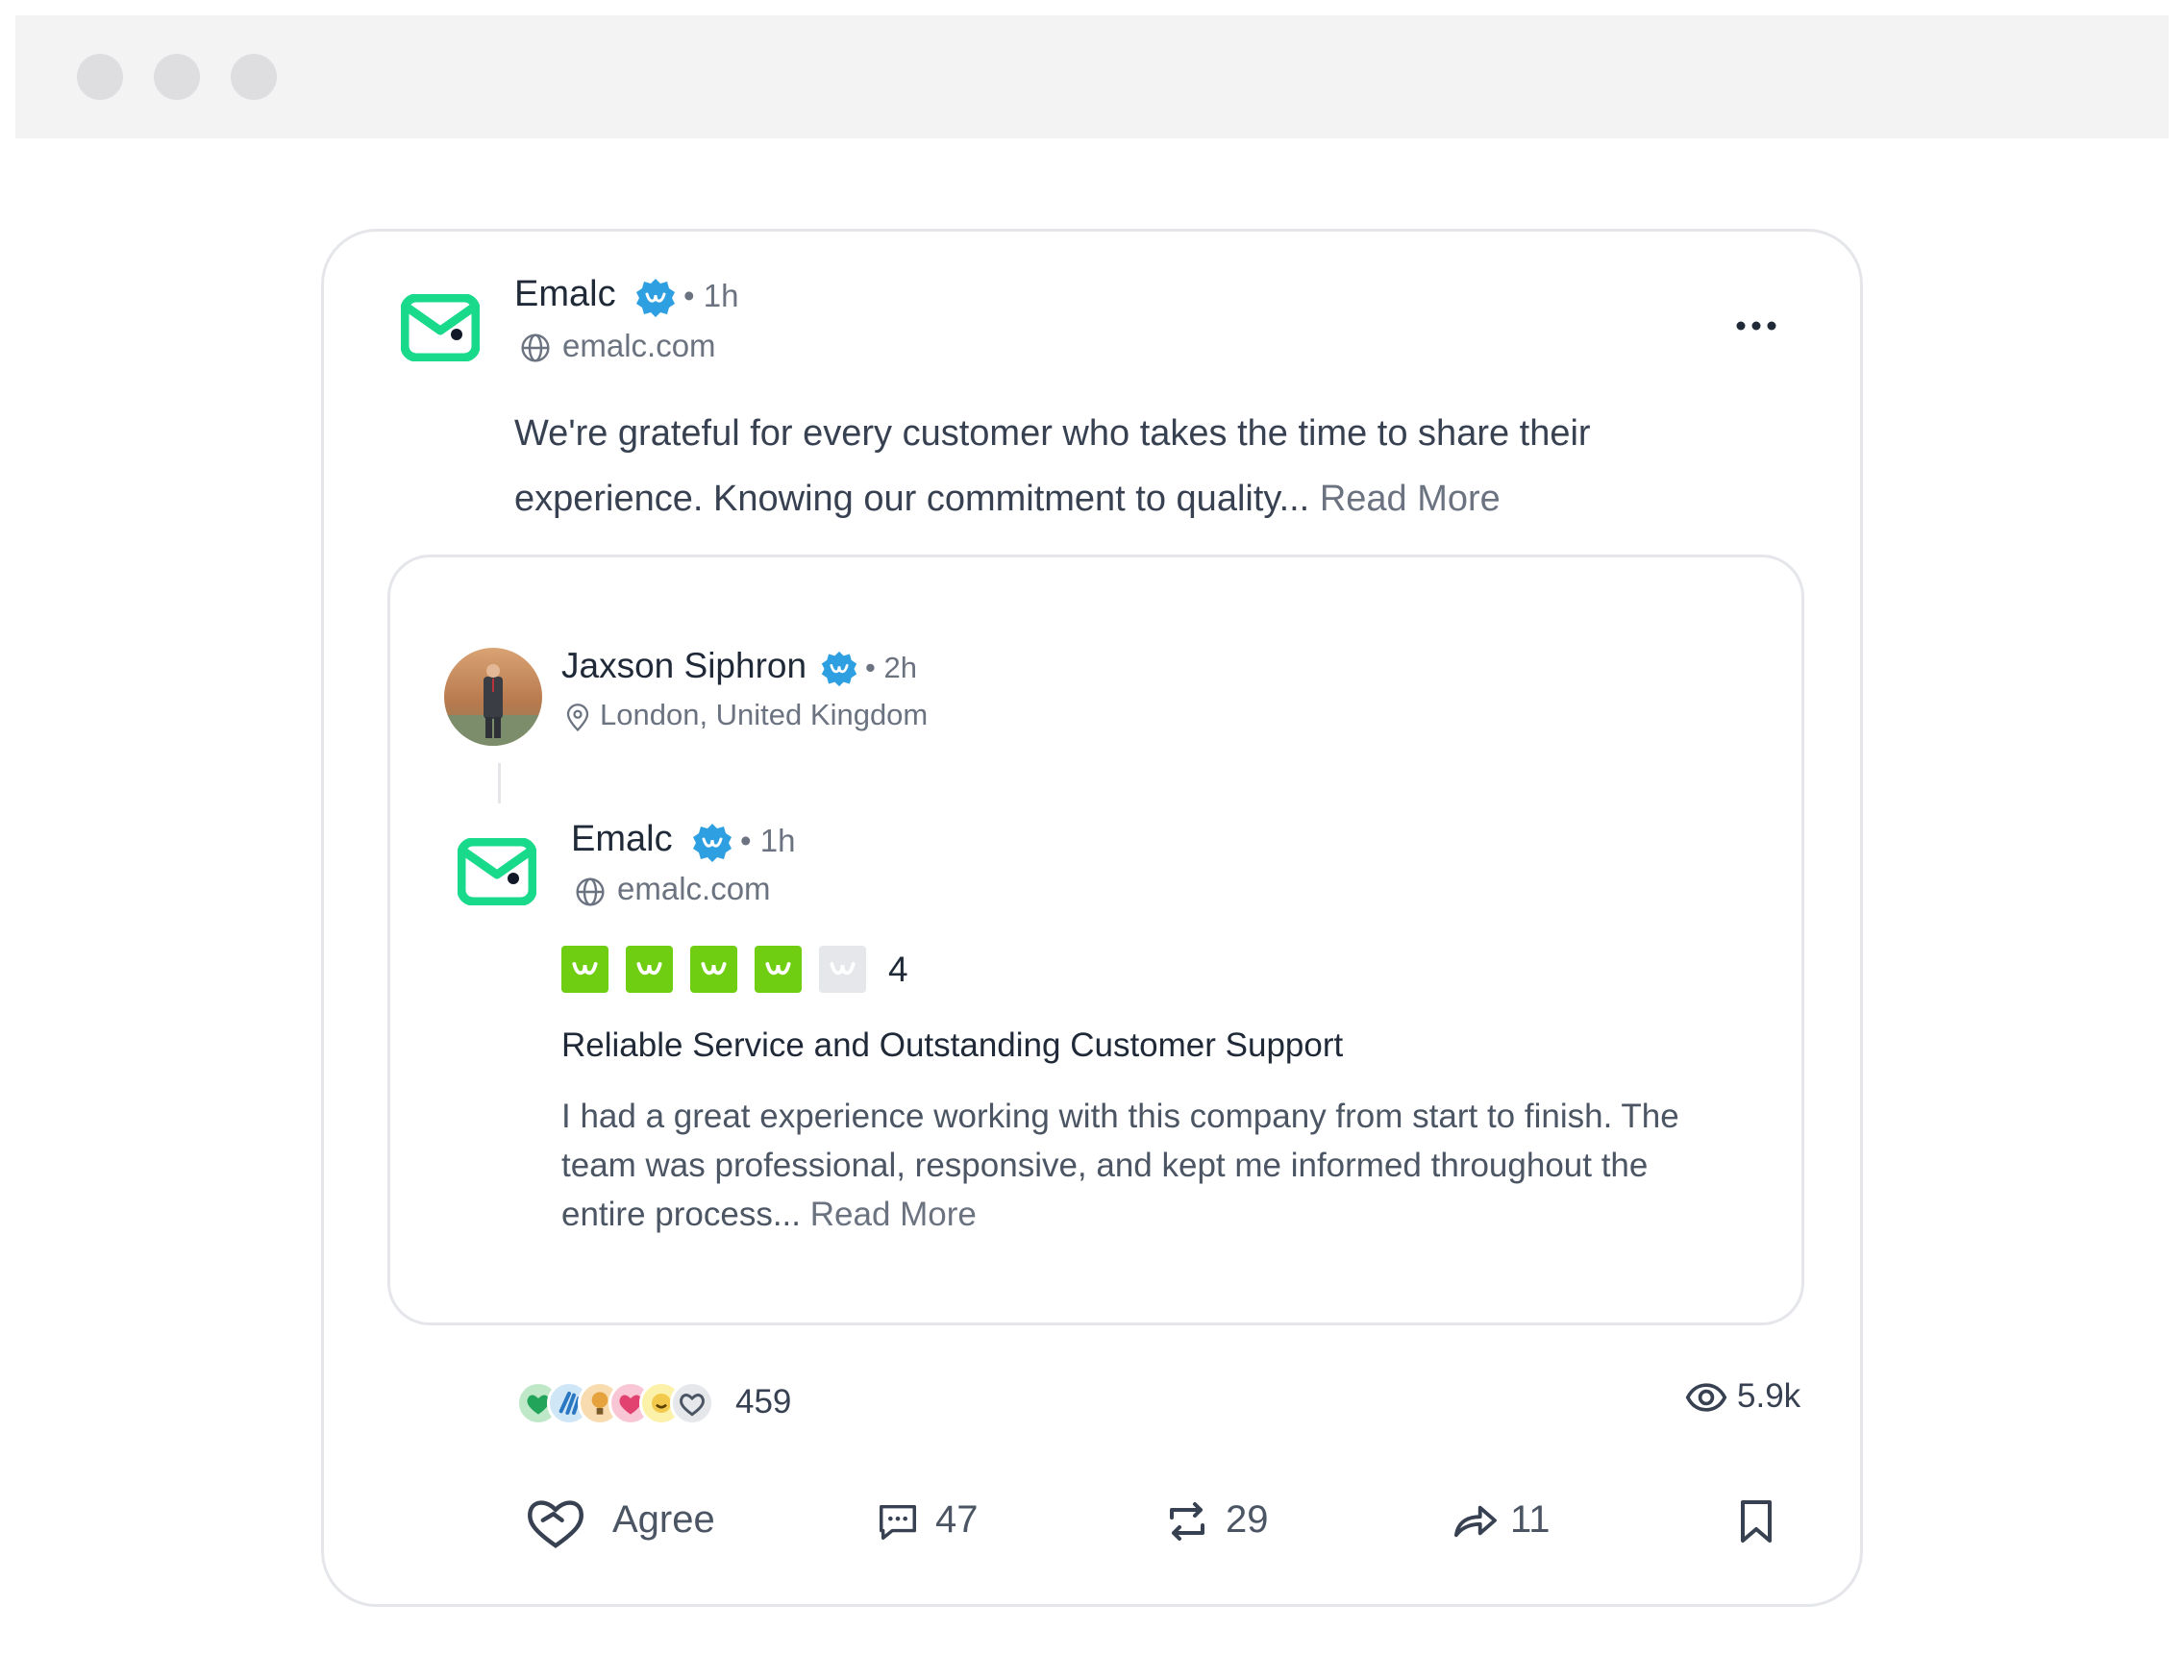 Image resolution: width=2184 pixels, height=1680 pixels. Describe the element at coordinates (1475, 1522) in the screenshot. I see `share-arrow-icon` at that location.